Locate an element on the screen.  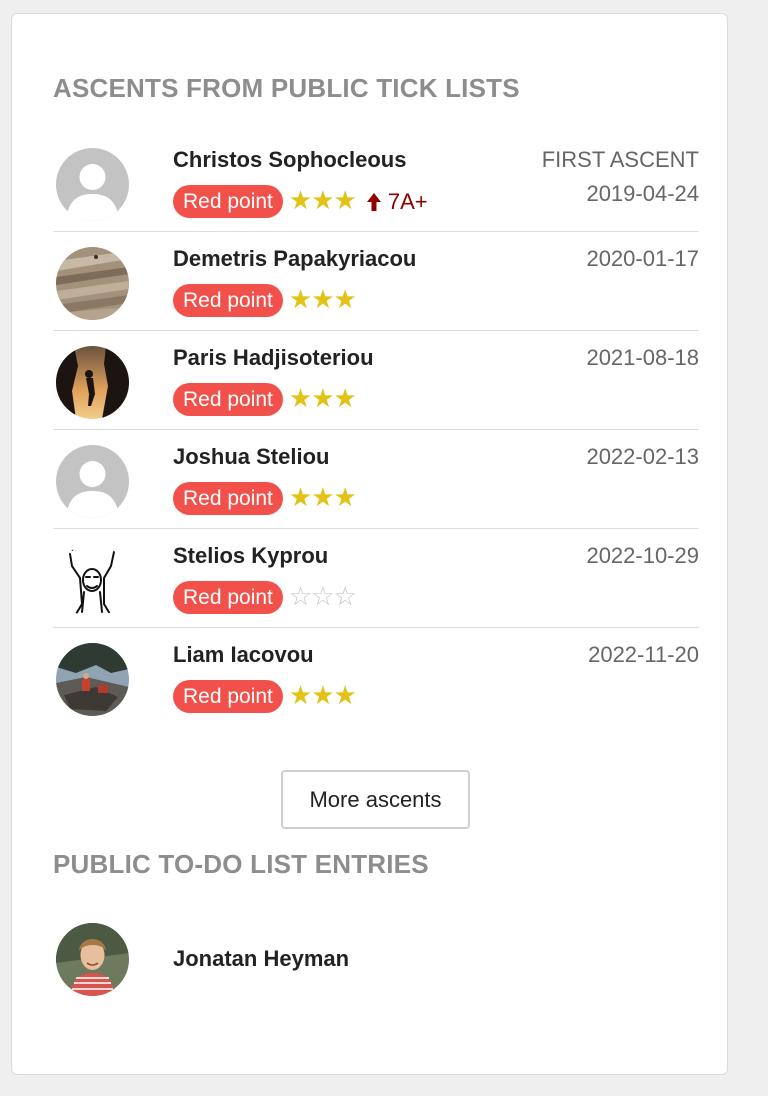
ascent-date: 2020-01-17 is located at coordinates (642, 258).